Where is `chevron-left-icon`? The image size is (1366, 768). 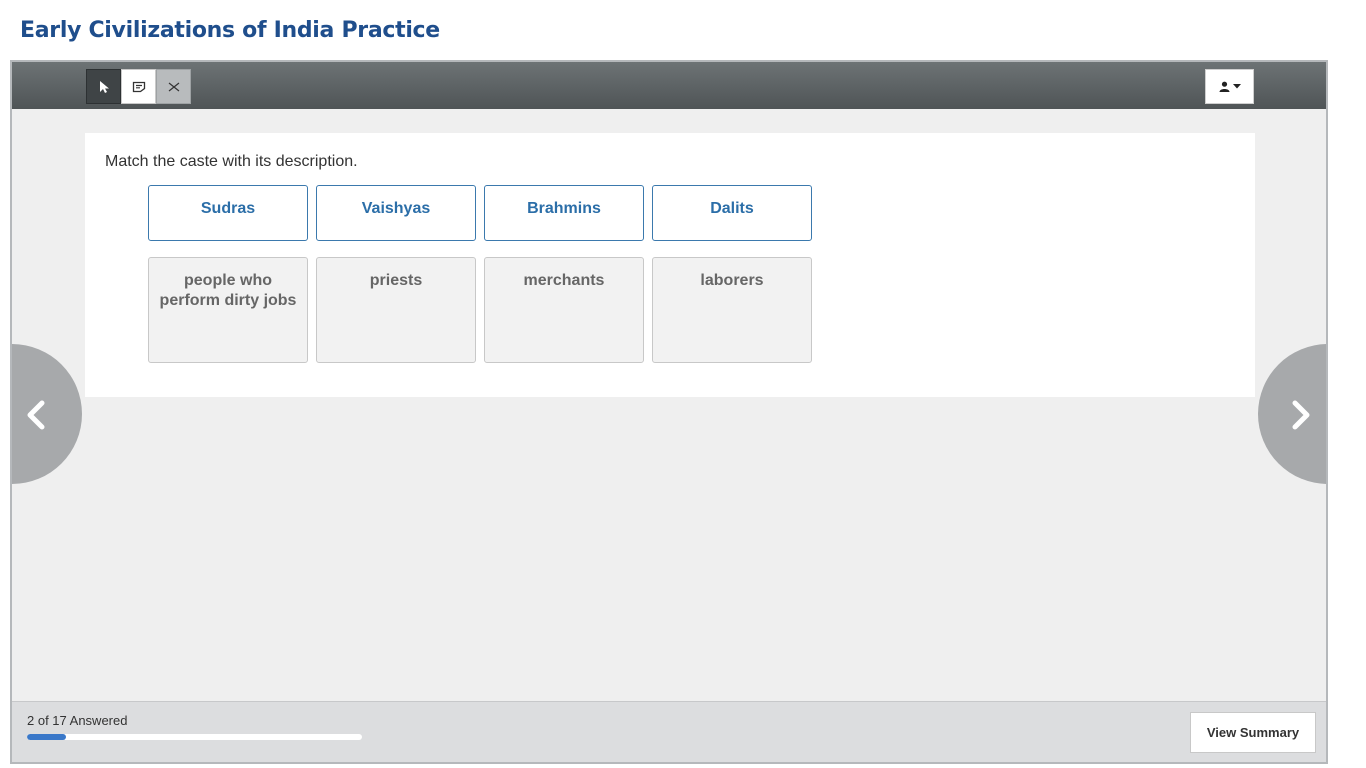
chevron-left-icon is located at coordinates (36, 415).